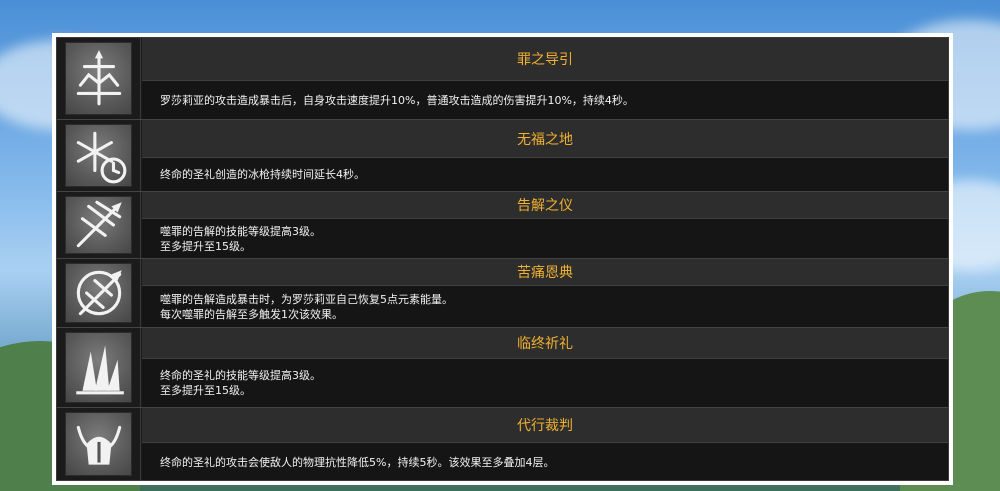 The image size is (1000, 491). What do you see at coordinates (545, 383) in the screenshot?
I see `talent-description: 终命的圣礼的技能等级提高3级。 至多提升至15级。` at bounding box center [545, 383].